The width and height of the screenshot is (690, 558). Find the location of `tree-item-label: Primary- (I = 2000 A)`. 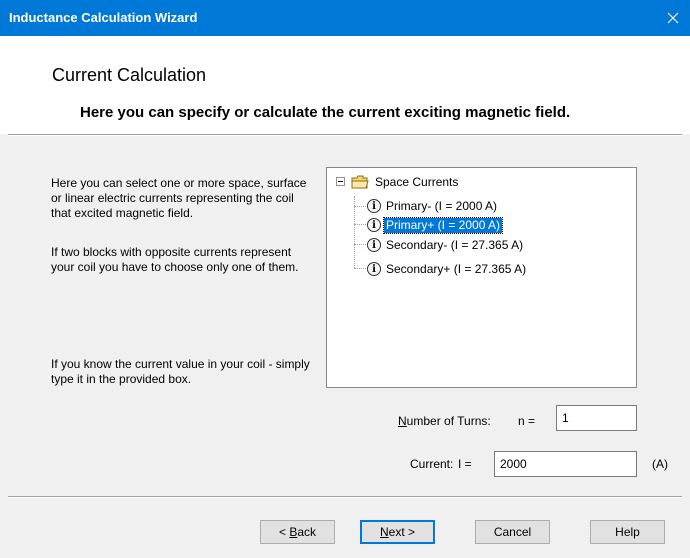

tree-item-label: Primary- (I = 2000 A) is located at coordinates (442, 205).